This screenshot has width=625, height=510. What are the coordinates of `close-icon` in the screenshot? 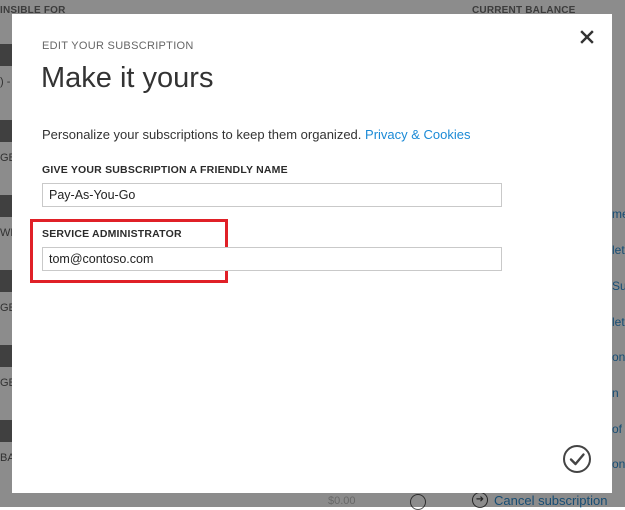 It's located at (587, 37).